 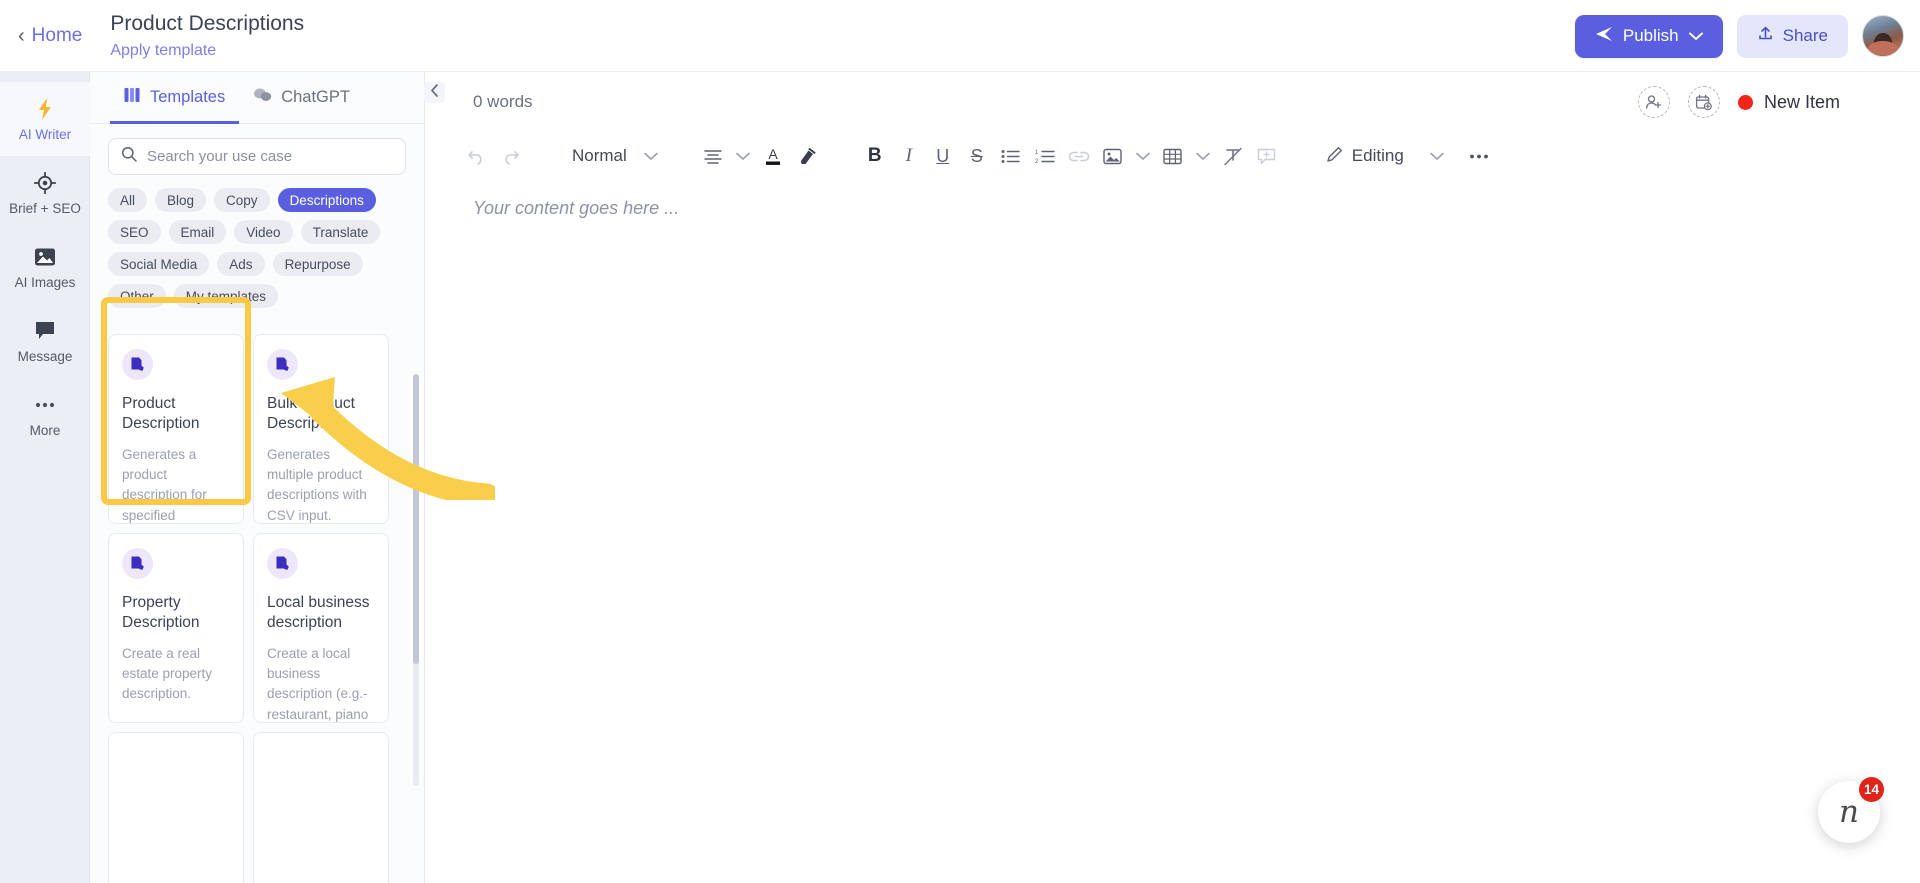 I want to click on rail-item-more: More, so click(x=45, y=415).